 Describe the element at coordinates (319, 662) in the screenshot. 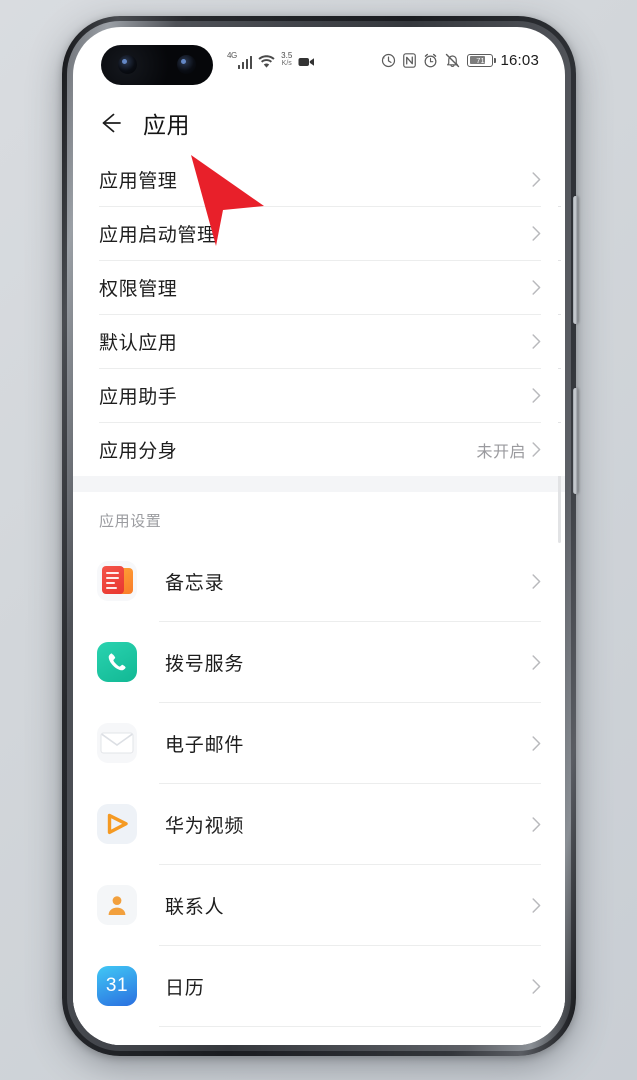

I see `app-row-dialer: 拨号服务` at that location.